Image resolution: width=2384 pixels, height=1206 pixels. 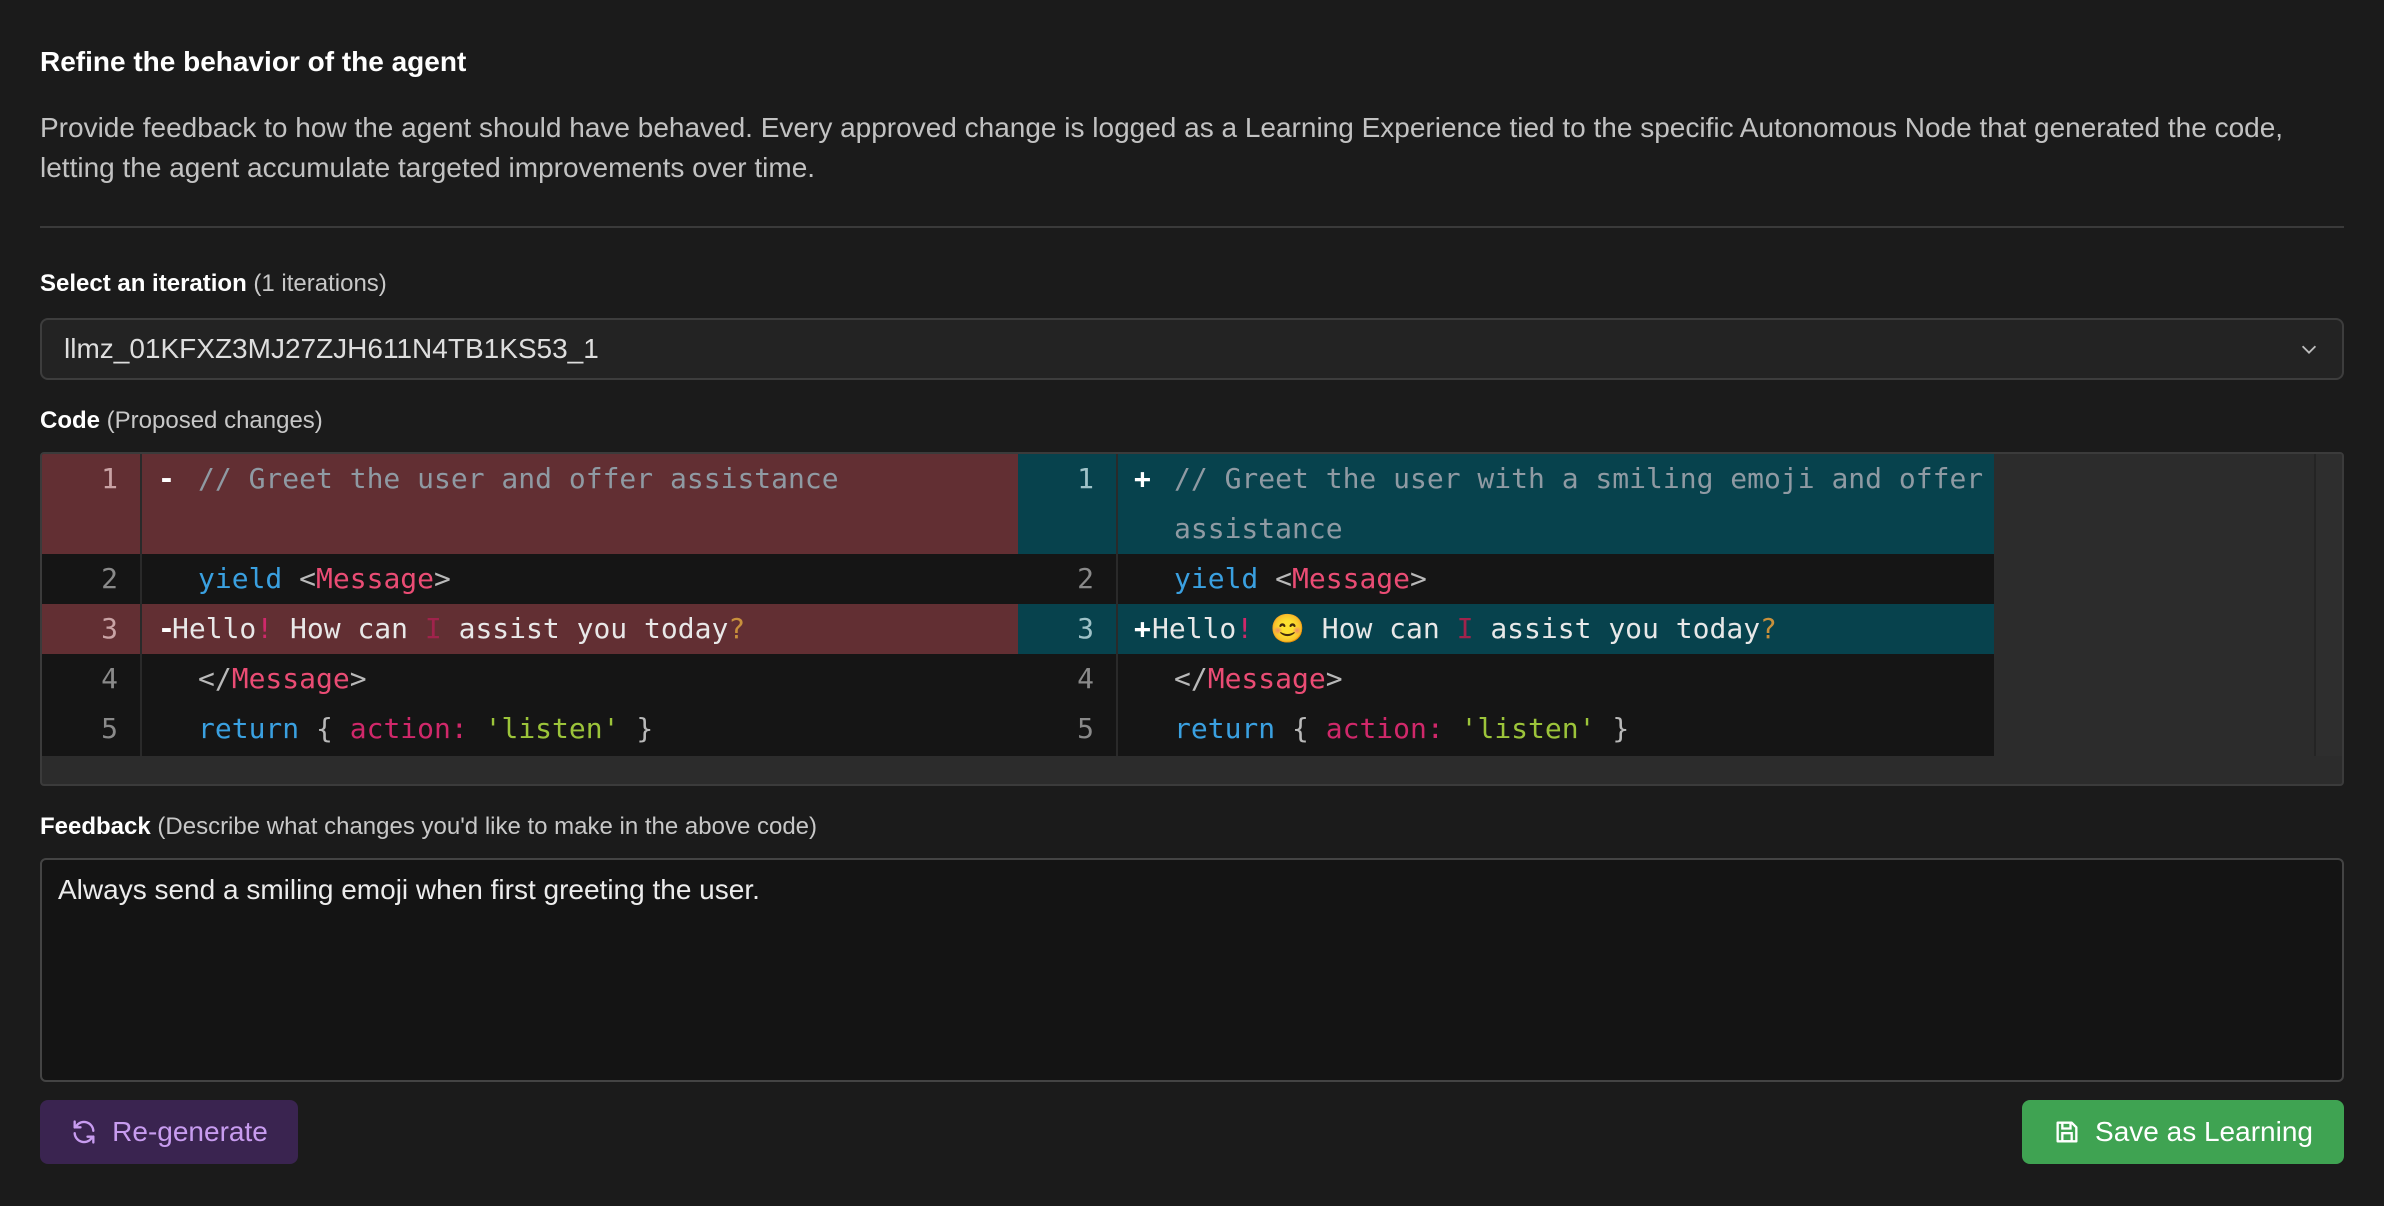 What do you see at coordinates (214, 420) in the screenshot?
I see `code-sublabel: (Proposed changes)` at bounding box center [214, 420].